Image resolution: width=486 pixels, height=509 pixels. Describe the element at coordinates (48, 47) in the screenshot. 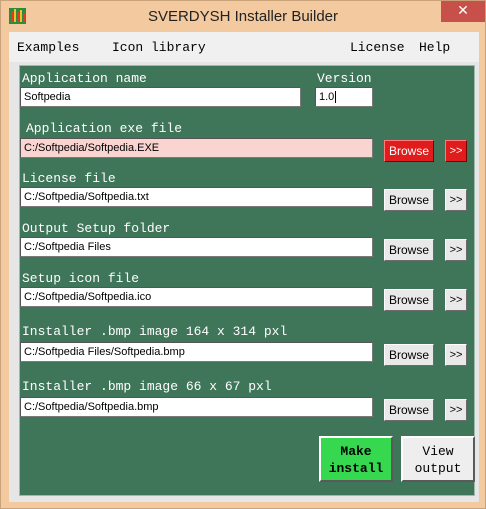

I see `menu-examples: Examples` at that location.